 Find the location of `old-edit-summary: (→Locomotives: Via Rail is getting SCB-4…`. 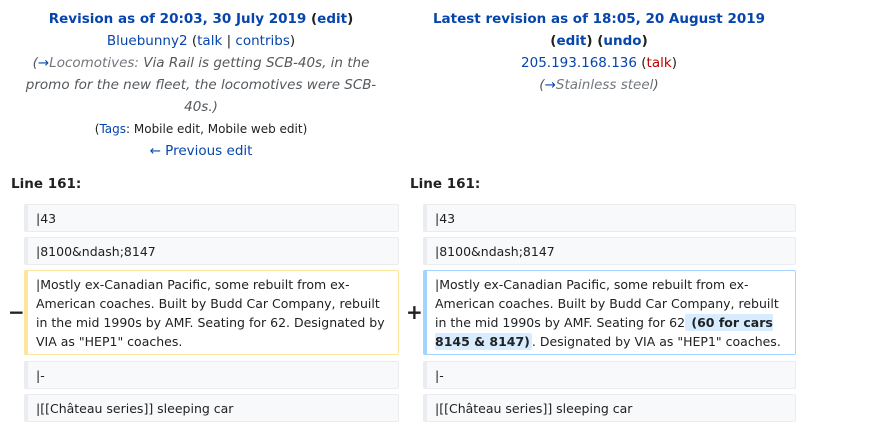

old-edit-summary: (→Locomotives: Via Rail is getting SCB-4… is located at coordinates (201, 85).